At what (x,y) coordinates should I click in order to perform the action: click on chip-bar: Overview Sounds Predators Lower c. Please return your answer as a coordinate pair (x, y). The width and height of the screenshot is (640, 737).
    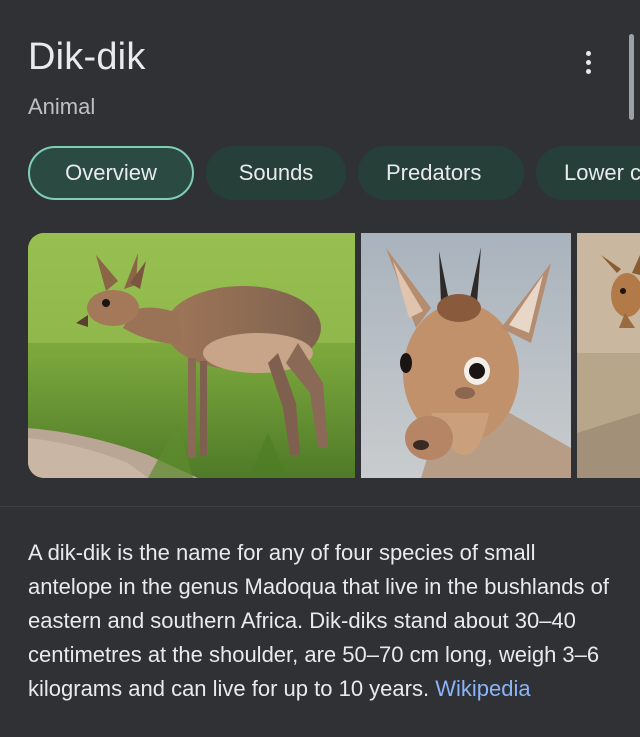
    Looking at the image, I should click on (334, 174).